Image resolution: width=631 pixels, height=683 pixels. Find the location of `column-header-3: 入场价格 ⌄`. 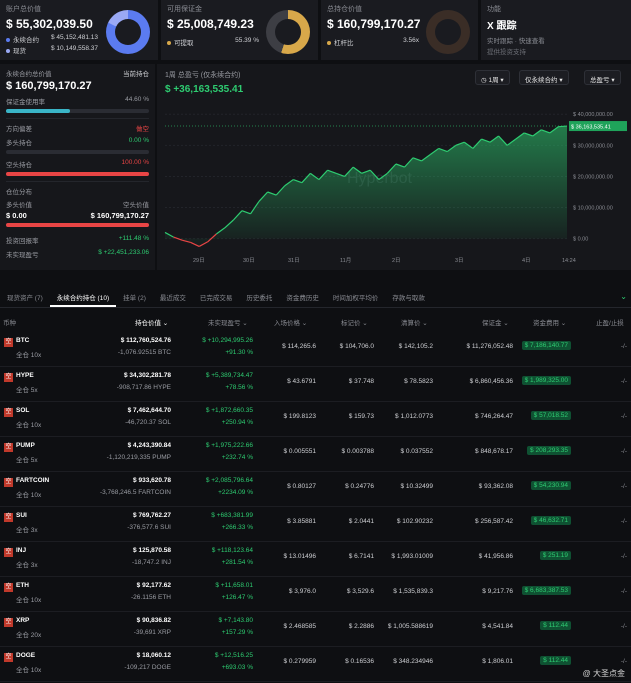

column-header-3: 入场价格 ⌄ is located at coordinates (290, 322).